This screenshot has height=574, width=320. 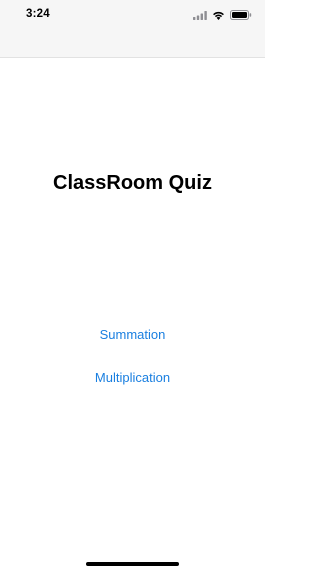 What do you see at coordinates (241, 15) in the screenshot?
I see `battery-icon` at bounding box center [241, 15].